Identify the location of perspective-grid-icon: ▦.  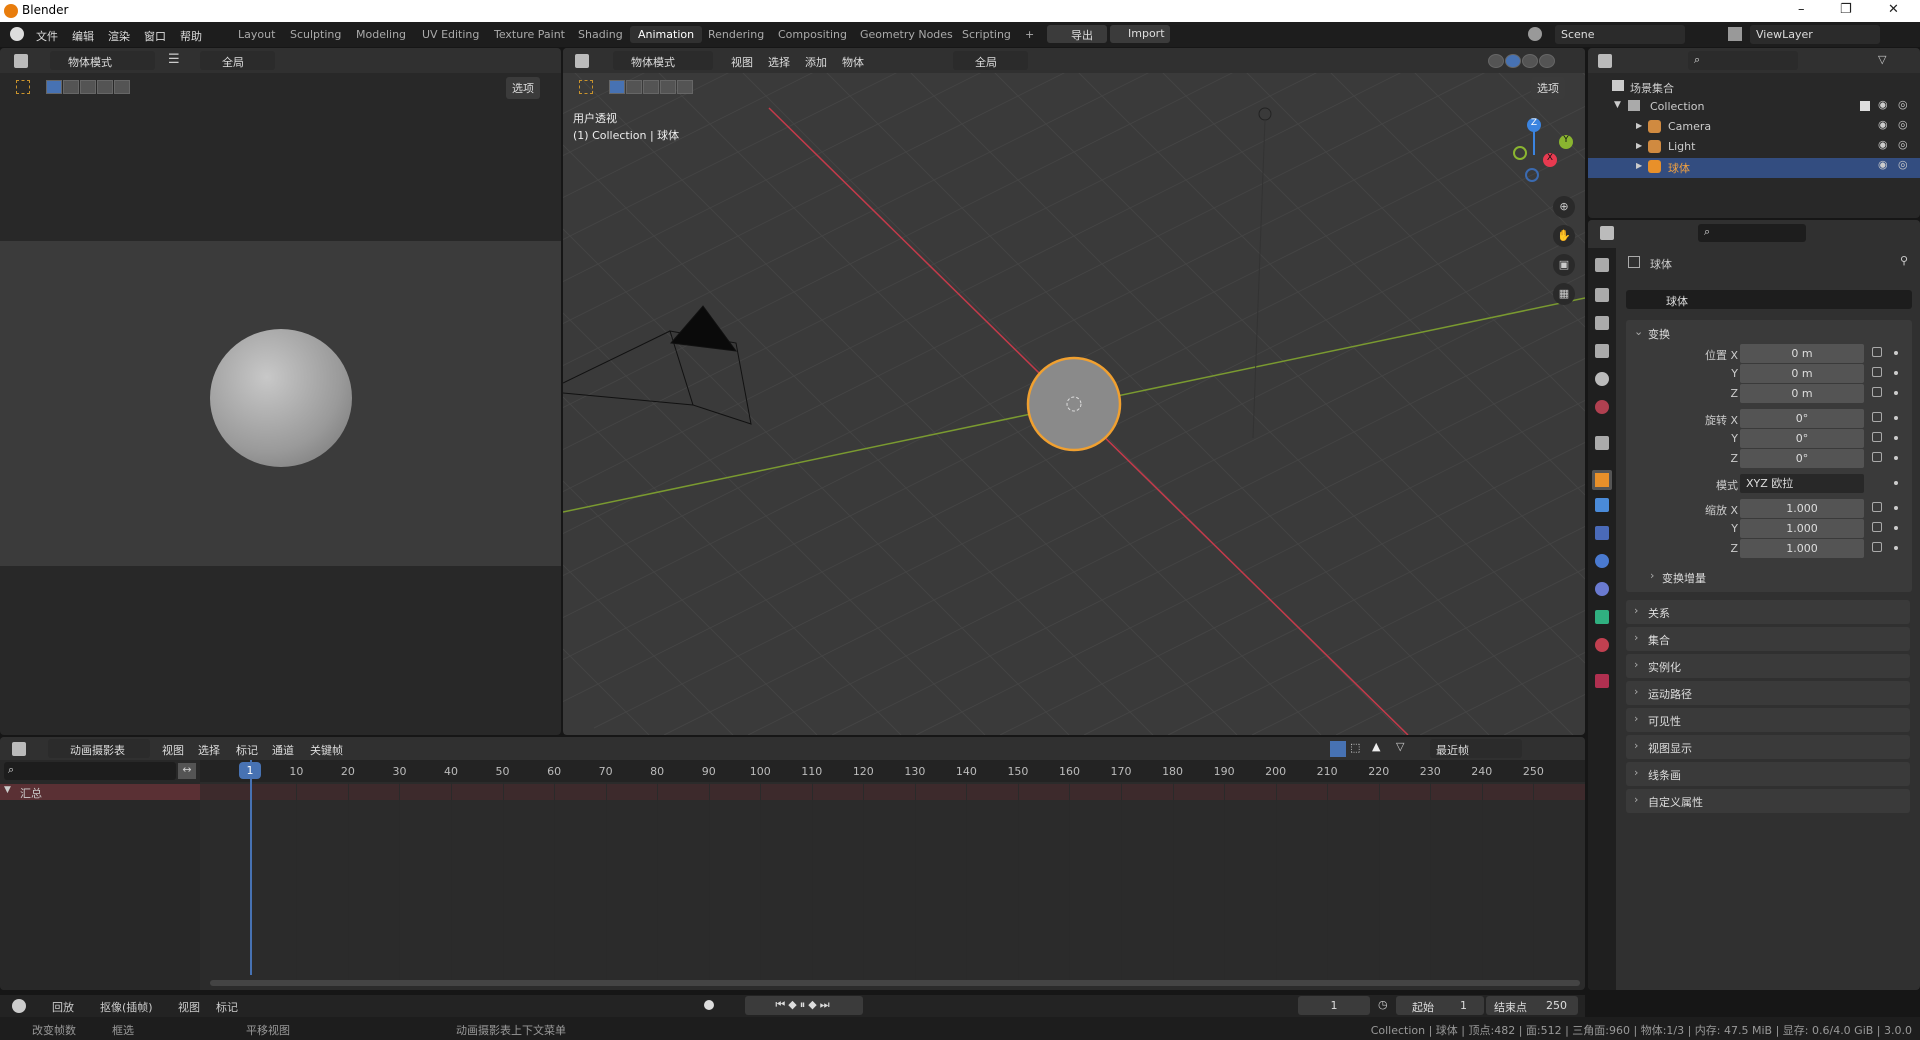
(1564, 294).